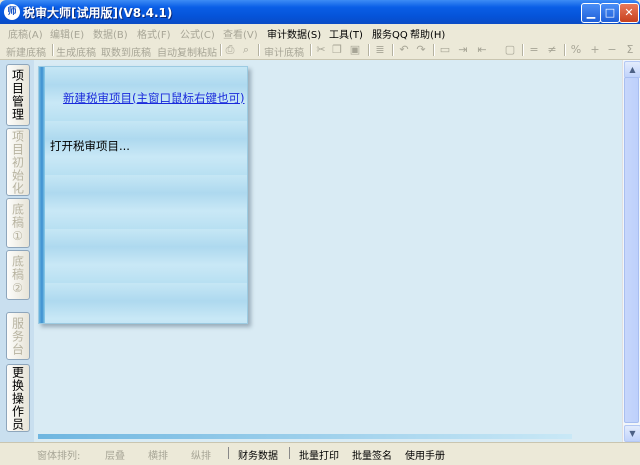 The width and height of the screenshot is (640, 465). What do you see at coordinates (76, 51) in the screenshot?
I see `generate-draft-button: 生成底稿` at bounding box center [76, 51].